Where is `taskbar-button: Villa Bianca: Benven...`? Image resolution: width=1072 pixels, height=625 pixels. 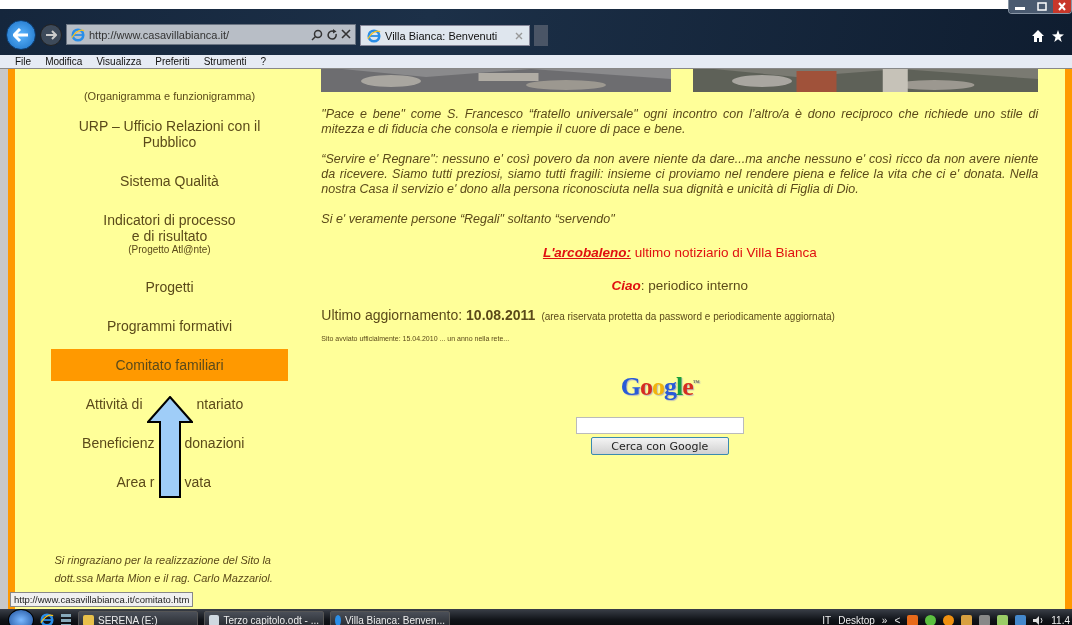 taskbar-button: Villa Bianca: Benven... is located at coordinates (390, 618).